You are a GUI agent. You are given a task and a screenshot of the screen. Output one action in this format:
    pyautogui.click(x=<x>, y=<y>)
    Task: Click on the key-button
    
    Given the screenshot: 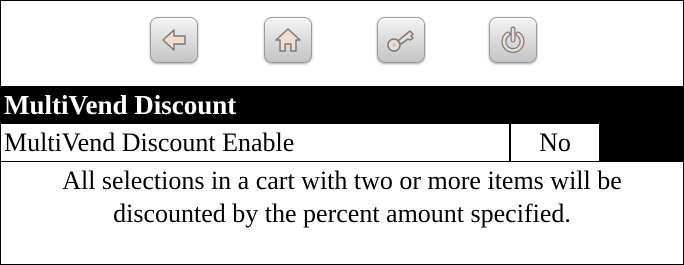 What is the action you would take?
    pyautogui.click(x=401, y=40)
    